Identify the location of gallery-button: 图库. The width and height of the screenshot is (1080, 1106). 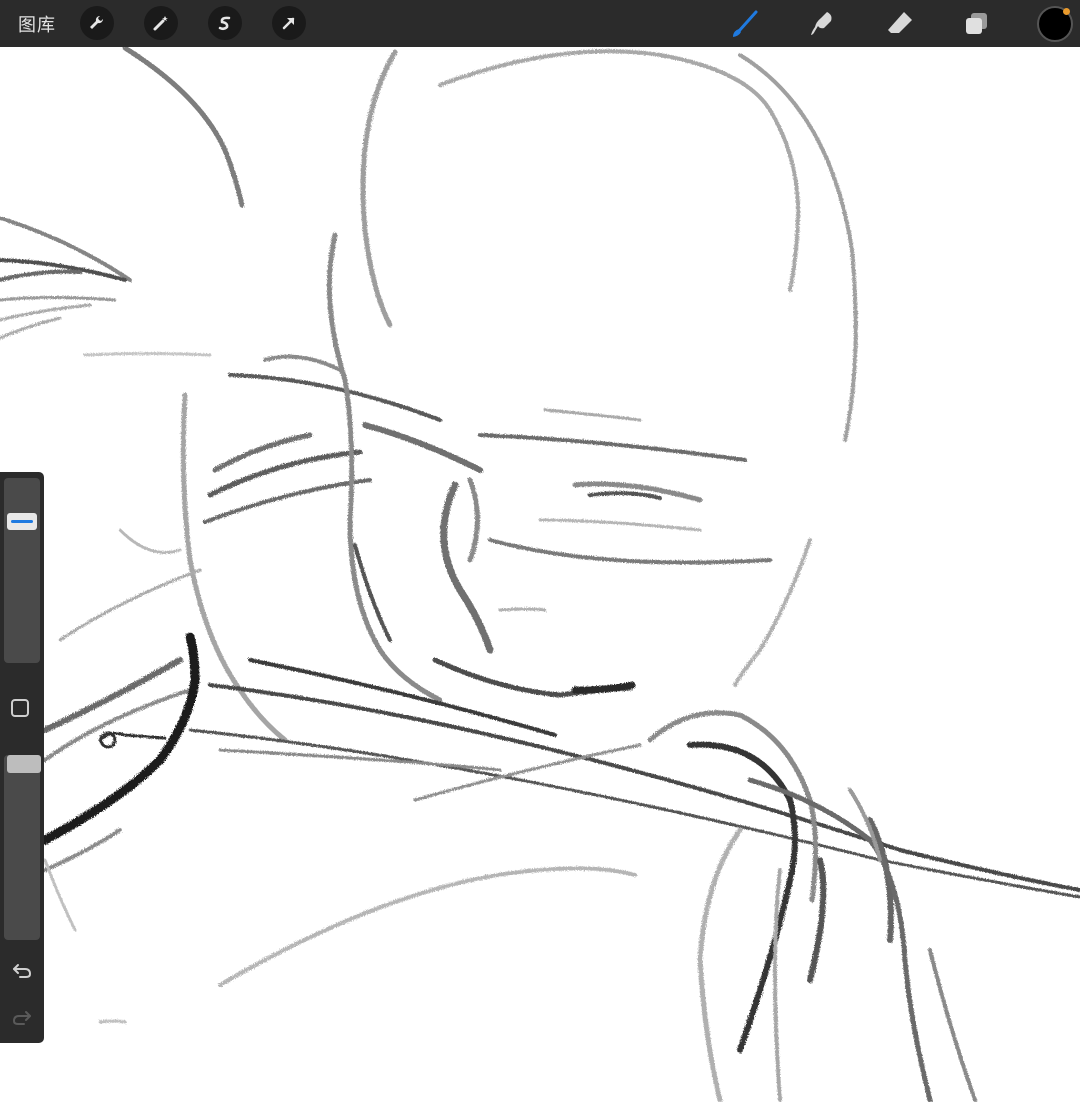
(37, 24).